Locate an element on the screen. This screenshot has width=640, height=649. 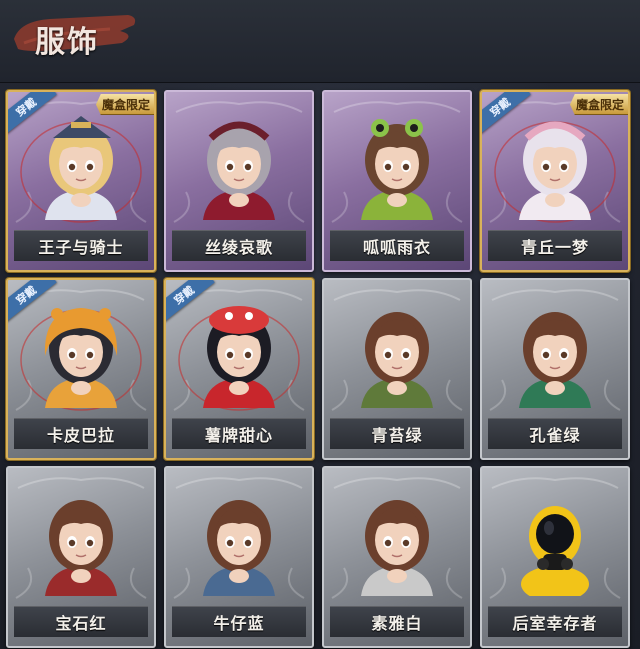
title-banner: 服饰 is located at coordinates (75, 34).